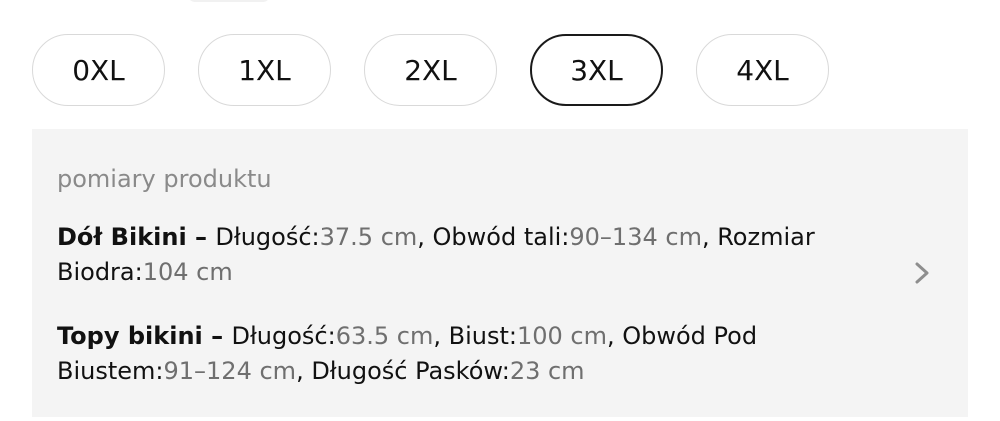 The width and height of the screenshot is (1000, 421). Describe the element at coordinates (283, 336) in the screenshot. I see `top-length-label: Długość:` at that location.